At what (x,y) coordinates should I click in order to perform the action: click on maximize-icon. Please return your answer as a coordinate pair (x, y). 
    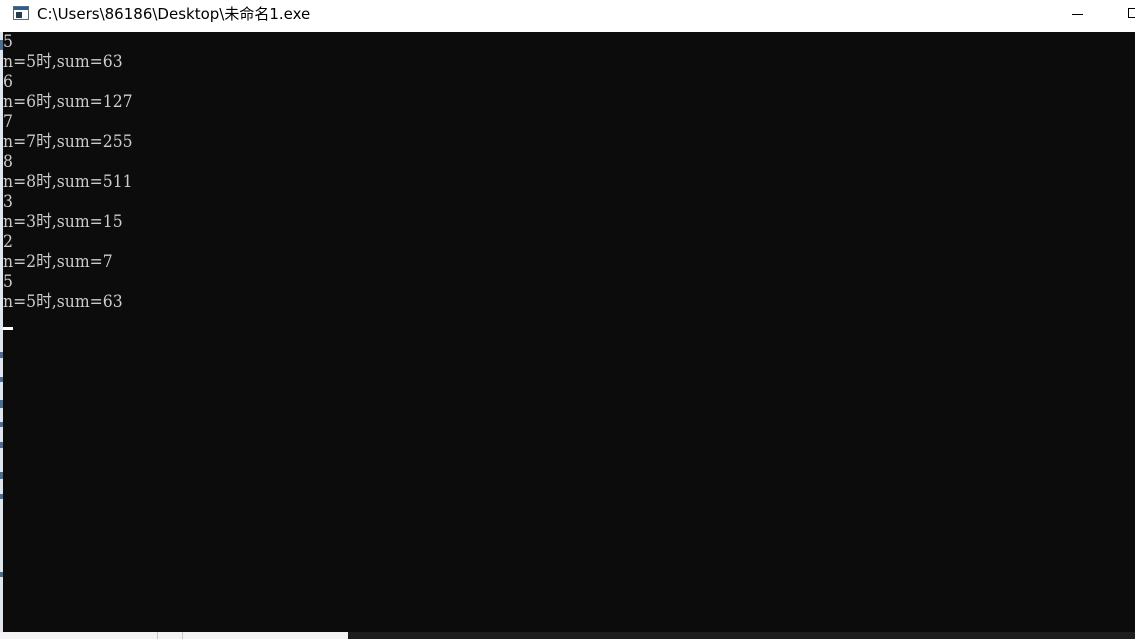
    Looking at the image, I should click on (1131, 13).